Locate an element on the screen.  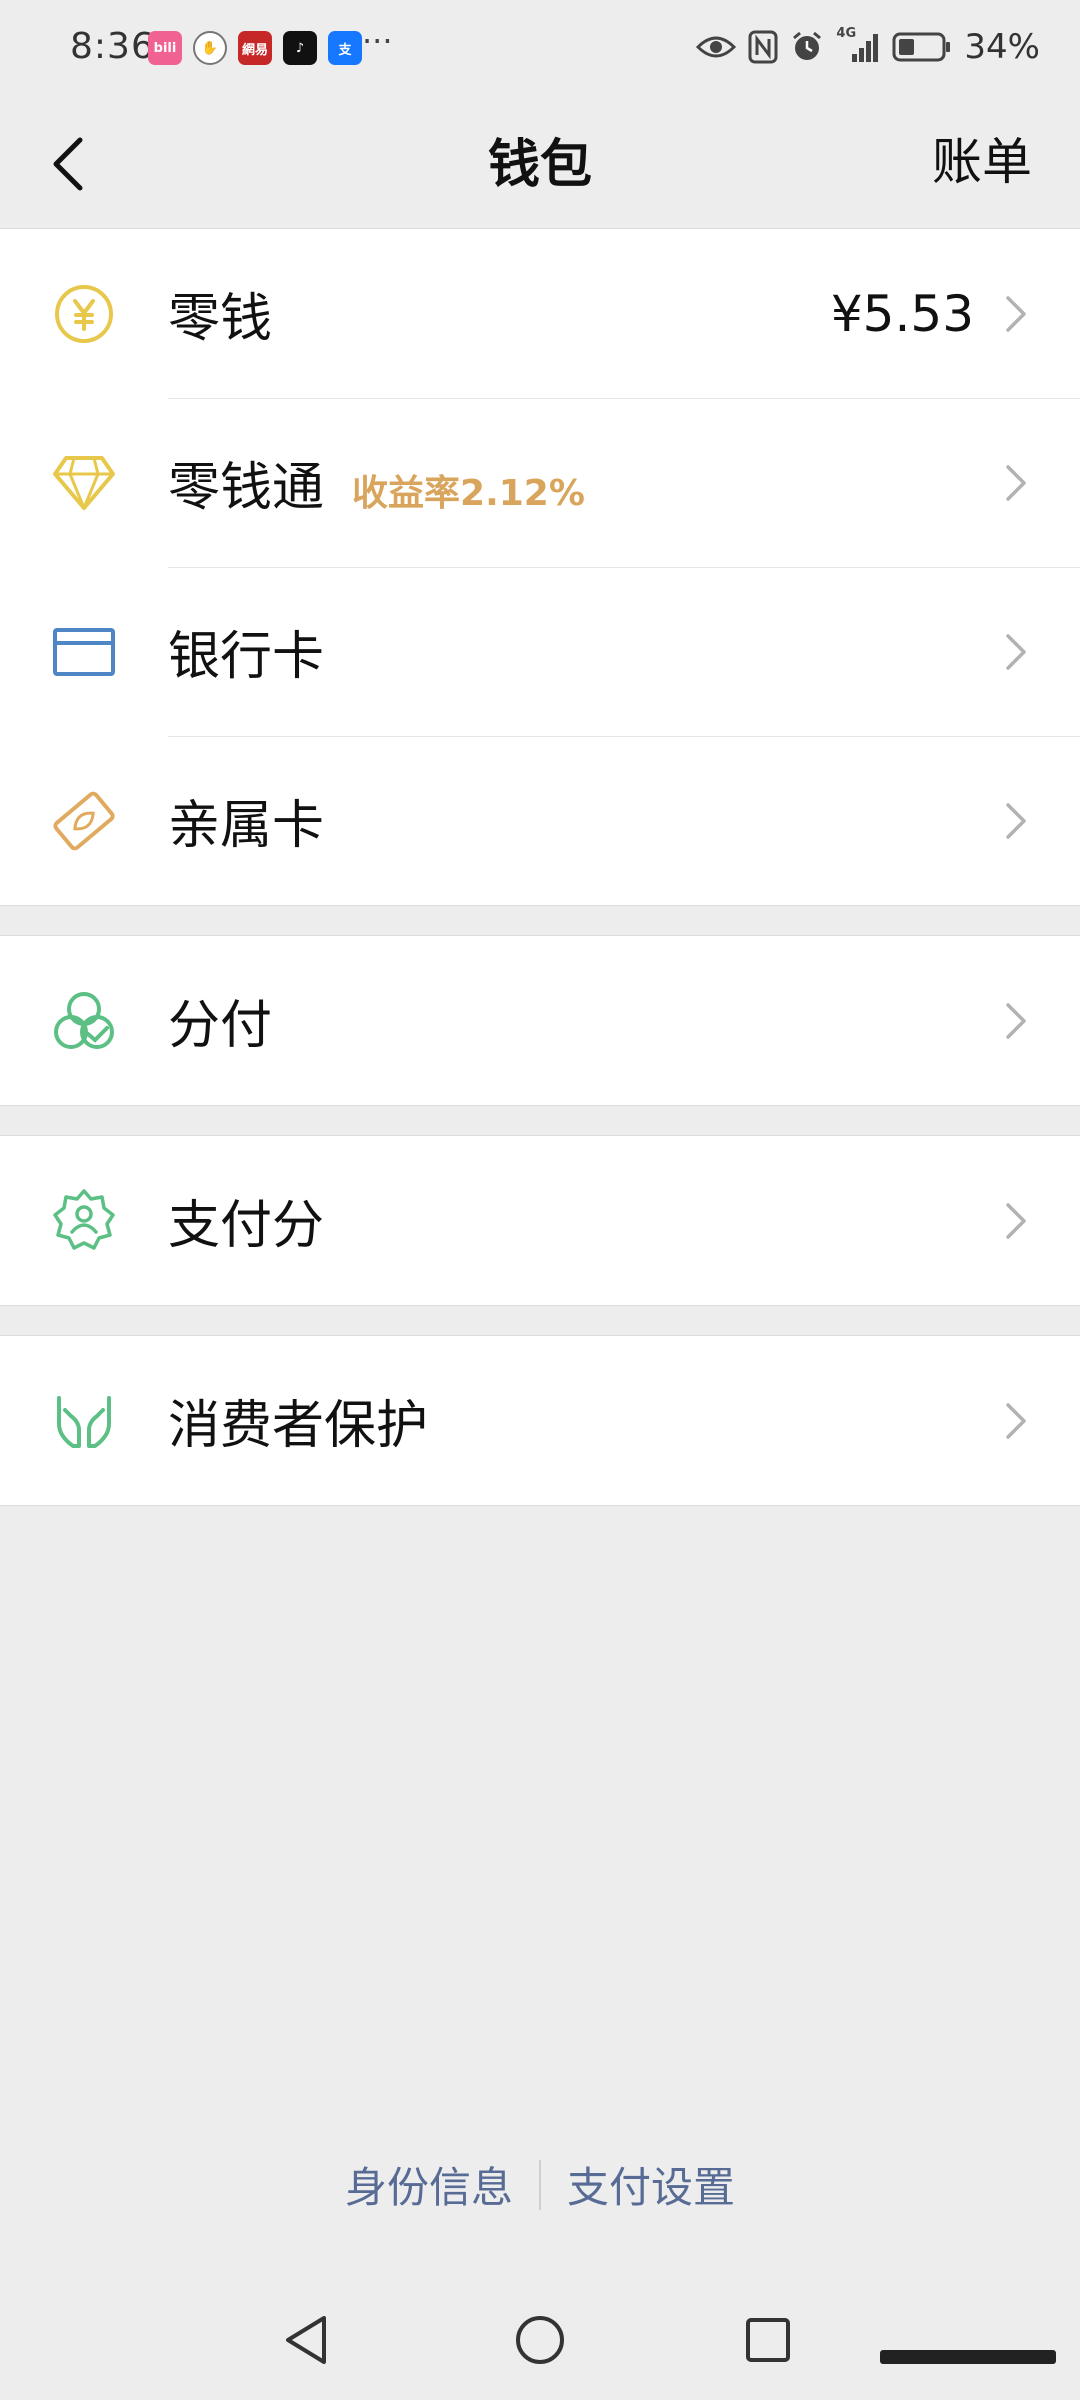
list-item-fenfu: 分付 is located at coordinates (540, 1020).